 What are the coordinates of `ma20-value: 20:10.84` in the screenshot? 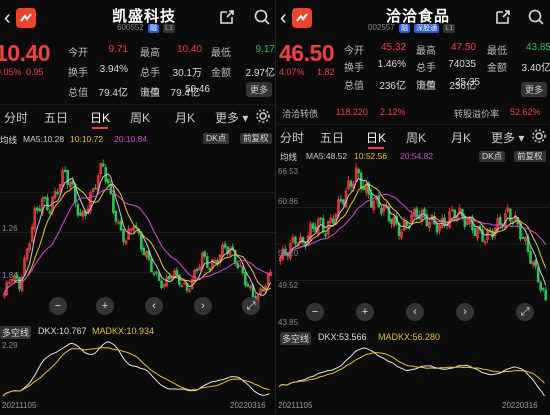 It's located at (131, 139).